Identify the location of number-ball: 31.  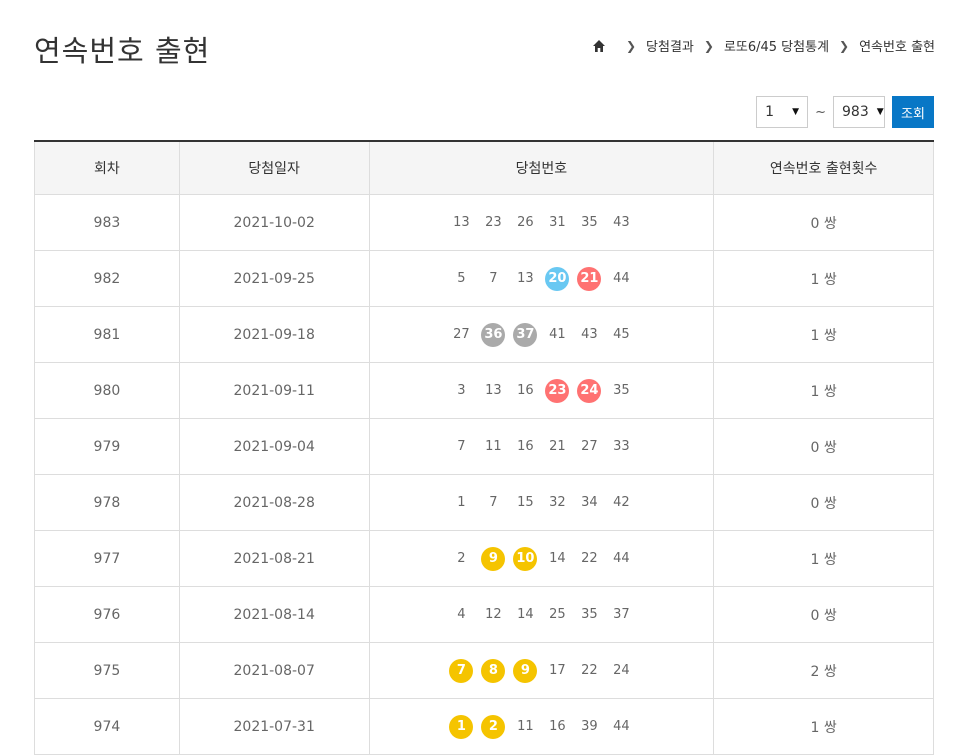
(557, 222).